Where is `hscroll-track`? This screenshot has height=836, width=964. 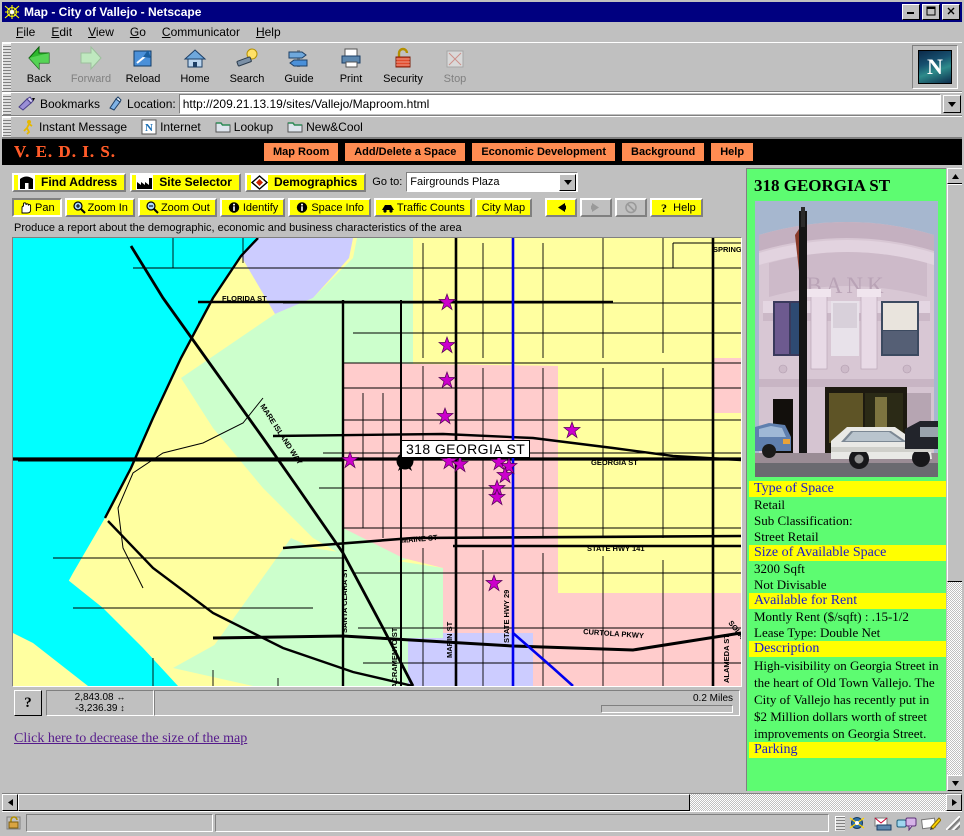
hscroll-track is located at coordinates (482, 802).